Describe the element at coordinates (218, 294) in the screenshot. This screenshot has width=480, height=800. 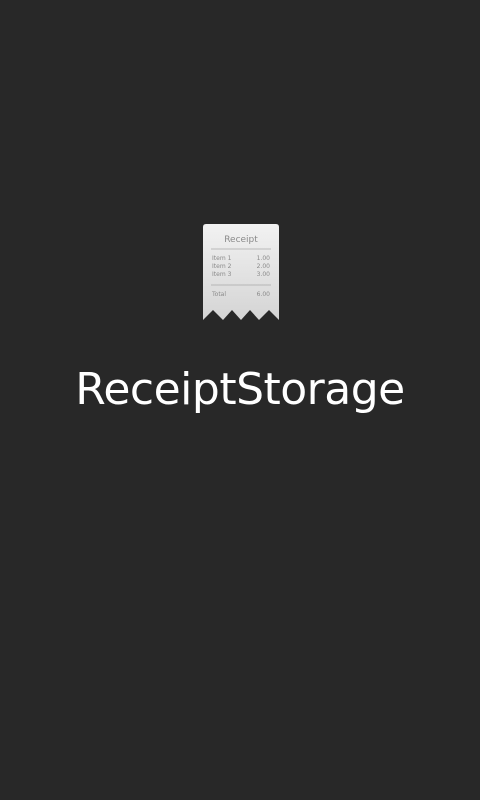
I see `receipt-total-label: Total` at that location.